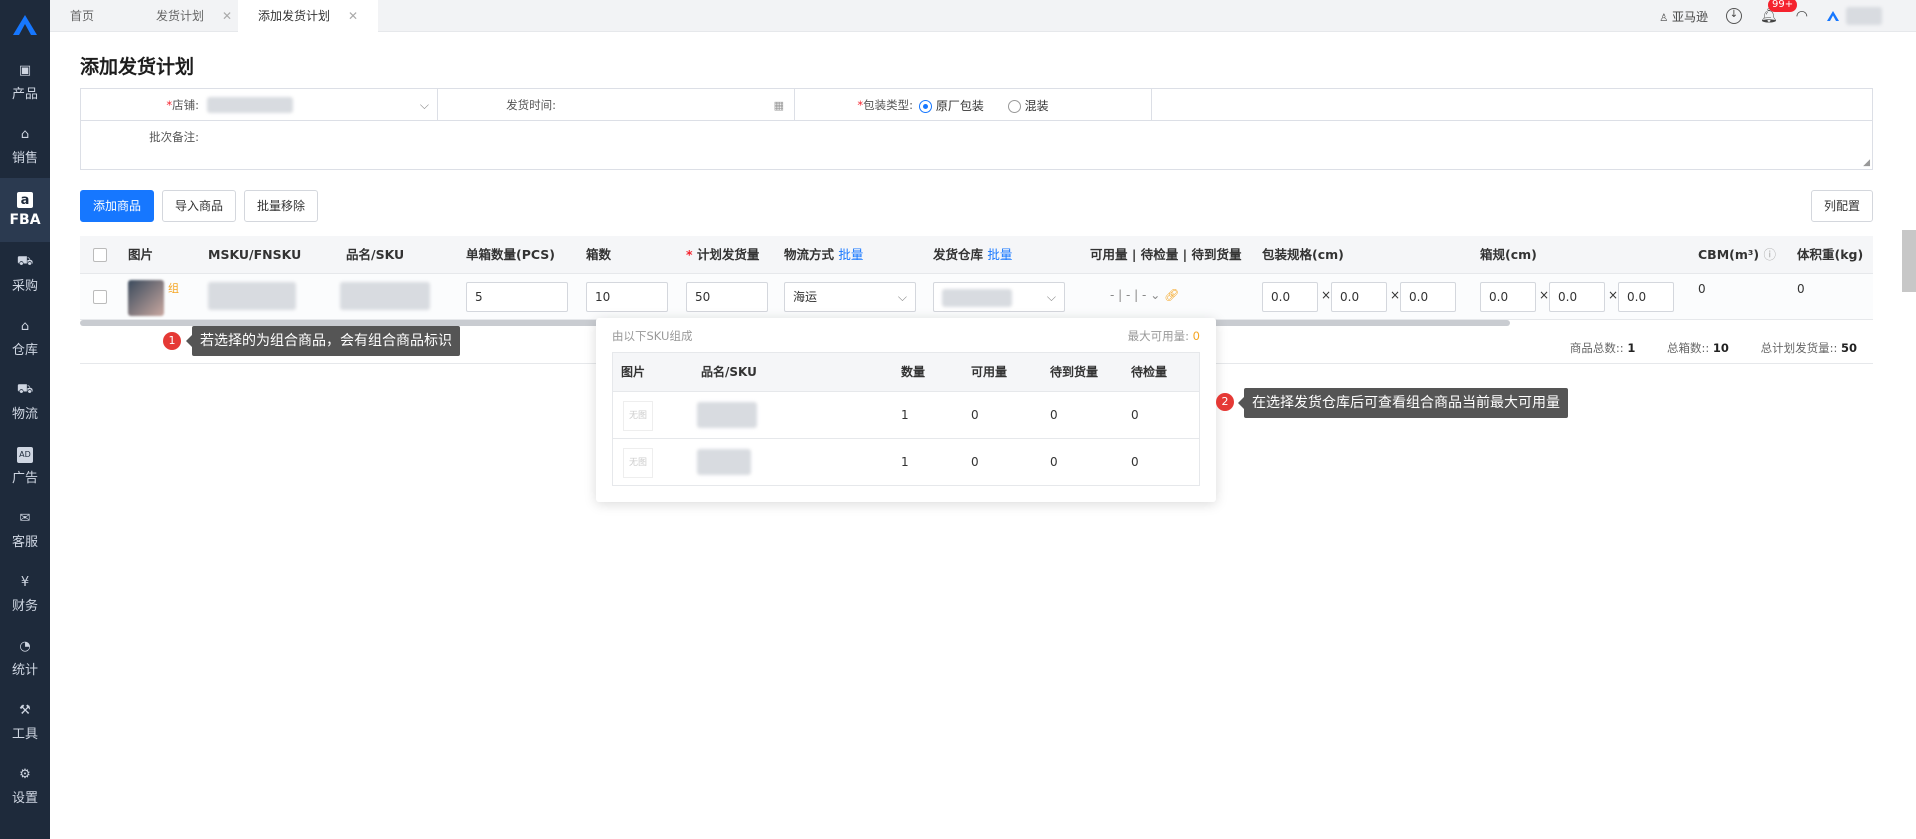  What do you see at coordinates (25, 786) in the screenshot?
I see `sidebar-item-gear: ⚙ 设置` at bounding box center [25, 786].